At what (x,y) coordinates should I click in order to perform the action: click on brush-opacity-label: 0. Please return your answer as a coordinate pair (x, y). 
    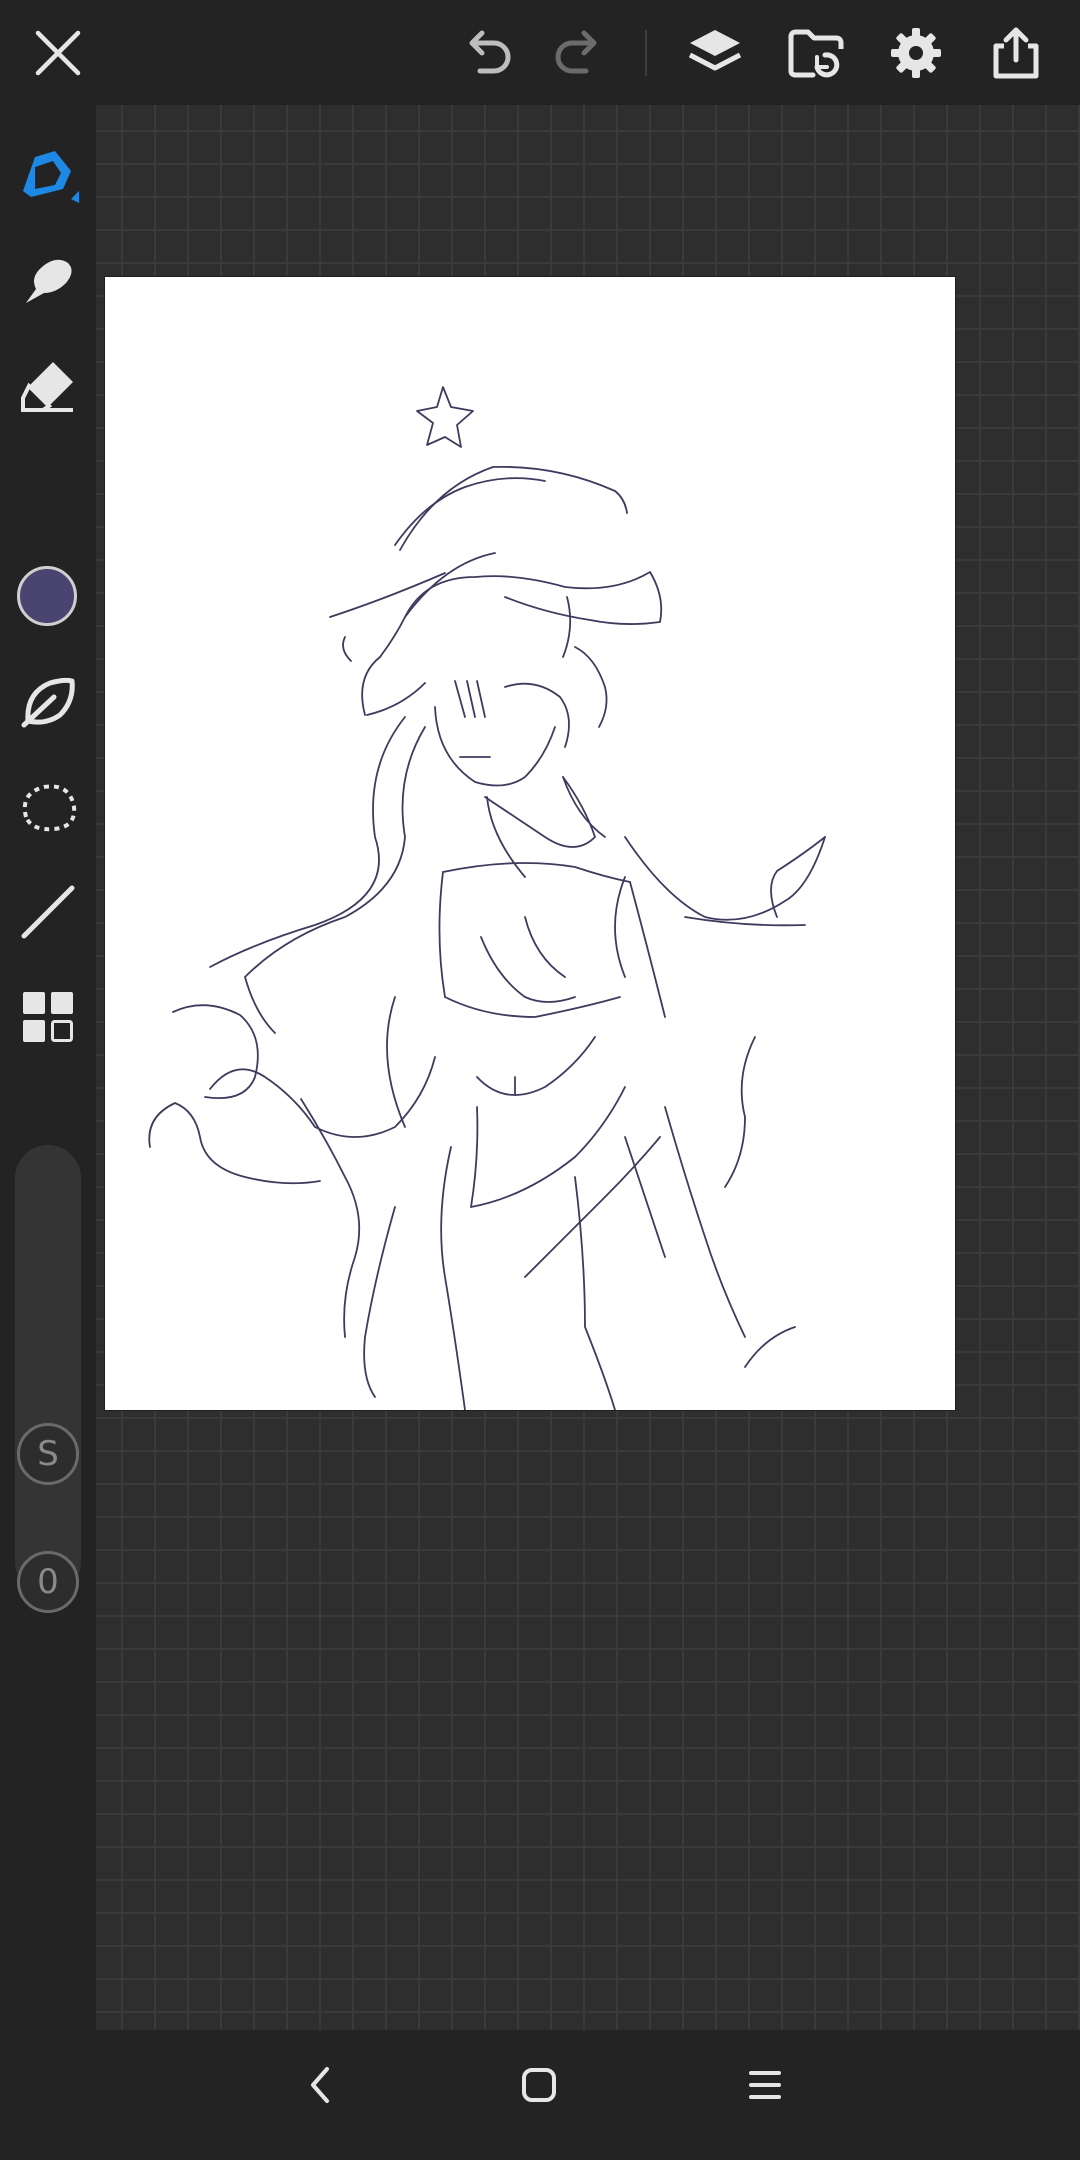
    Looking at the image, I should click on (48, 1582).